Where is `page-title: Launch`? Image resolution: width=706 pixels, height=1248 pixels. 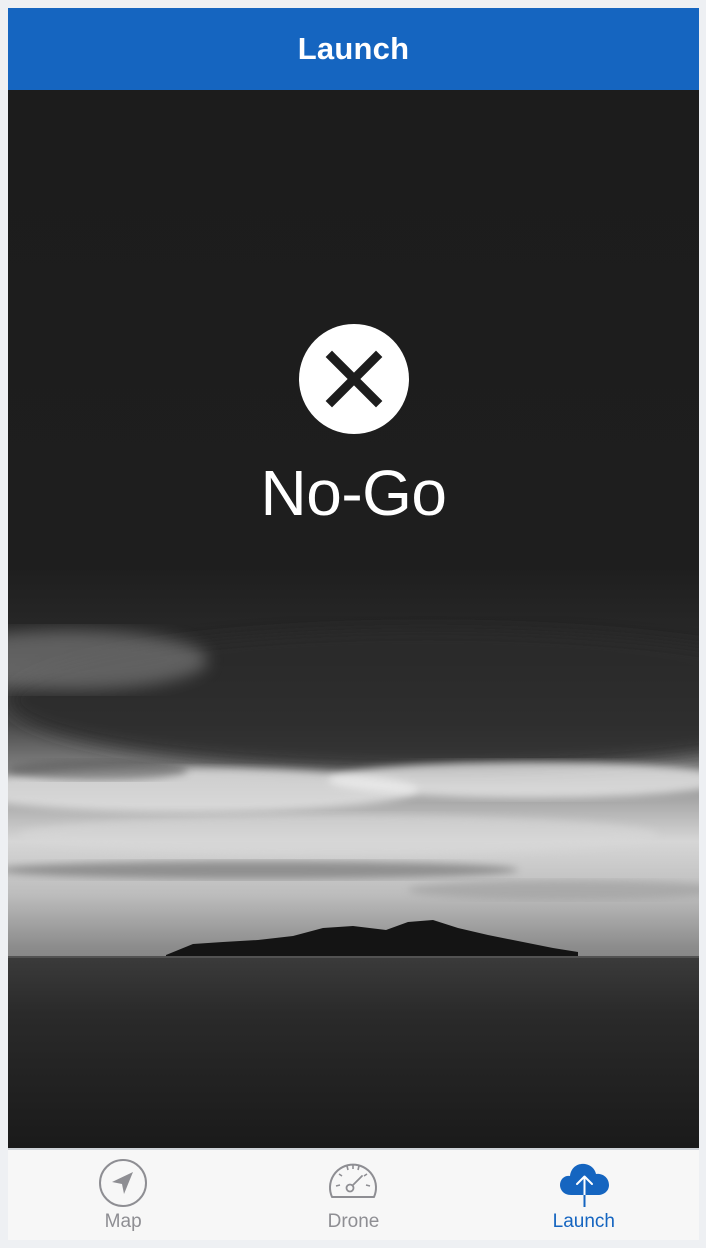 page-title: Launch is located at coordinates (353, 48).